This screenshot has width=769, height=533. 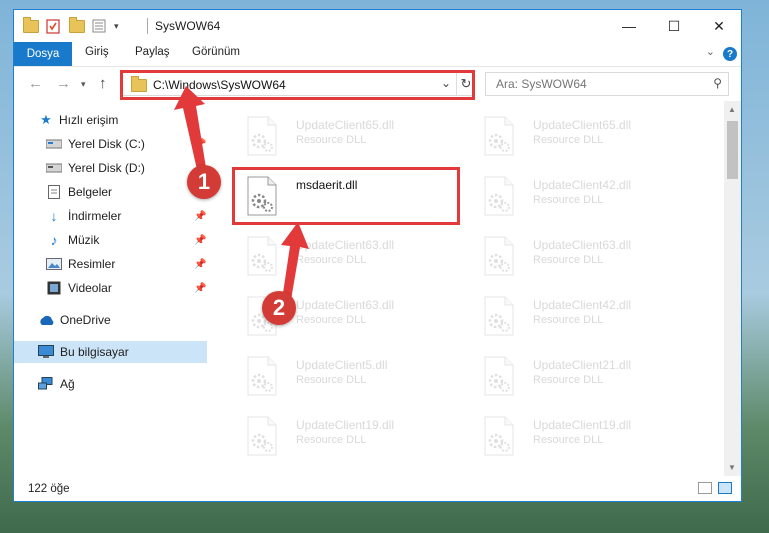 What do you see at coordinates (99, 26) in the screenshot?
I see `customize-toolbar-icon` at bounding box center [99, 26].